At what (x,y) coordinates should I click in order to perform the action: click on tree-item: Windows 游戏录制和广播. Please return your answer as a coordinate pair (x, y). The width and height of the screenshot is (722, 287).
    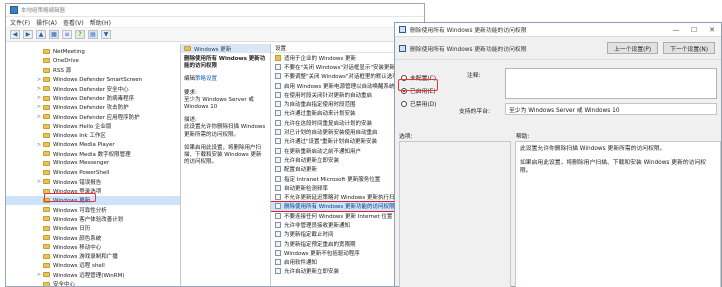
    Looking at the image, I should click on (93, 256).